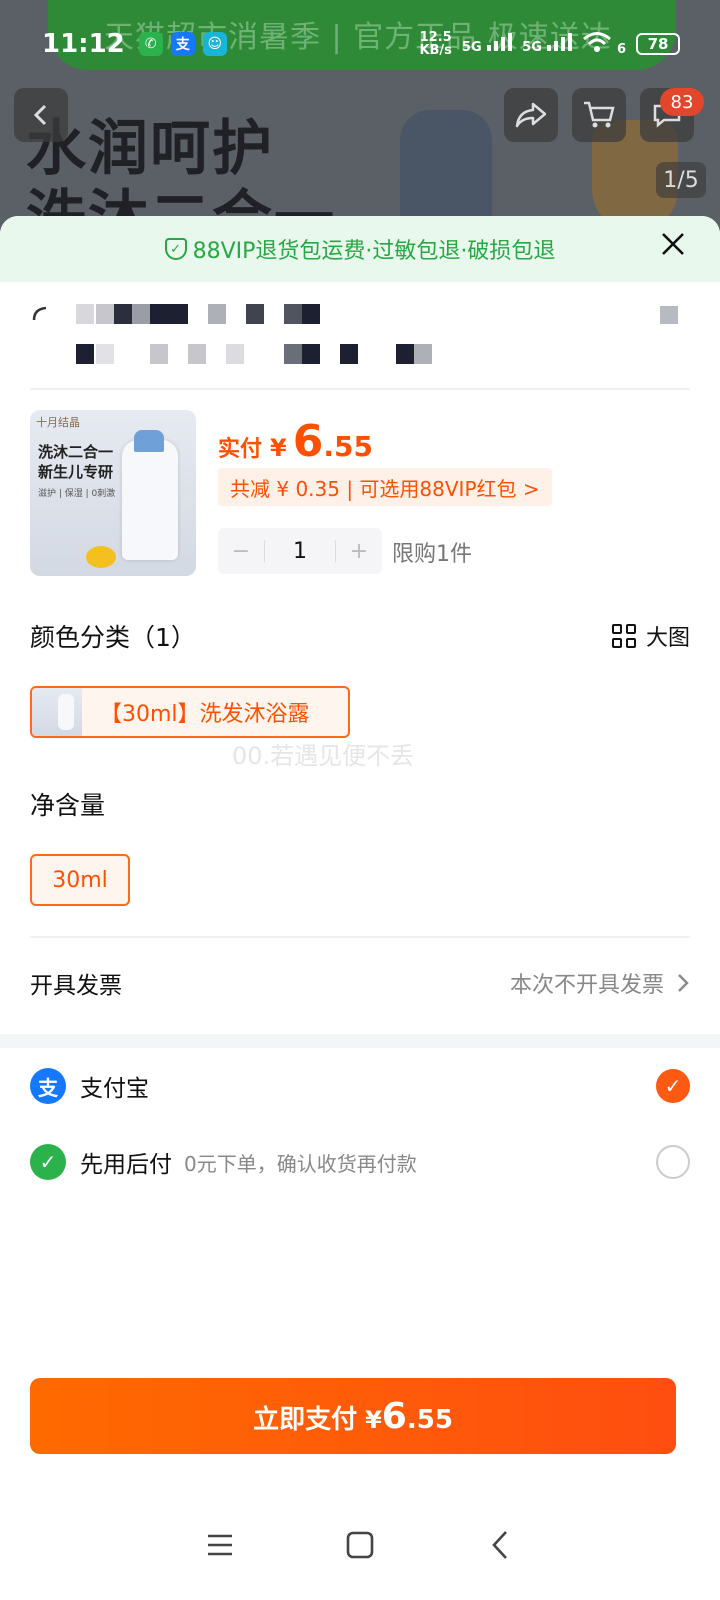 This screenshot has height=1600, width=720. Describe the element at coordinates (114, 1089) in the screenshot. I see `payment-option-name: 支付宝` at that location.